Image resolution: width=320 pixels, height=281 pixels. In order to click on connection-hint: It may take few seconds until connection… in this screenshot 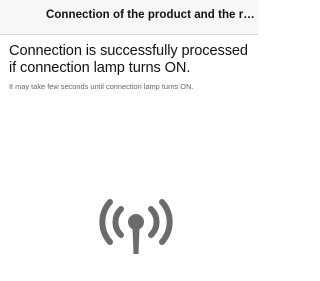, I will do `click(101, 86)`.